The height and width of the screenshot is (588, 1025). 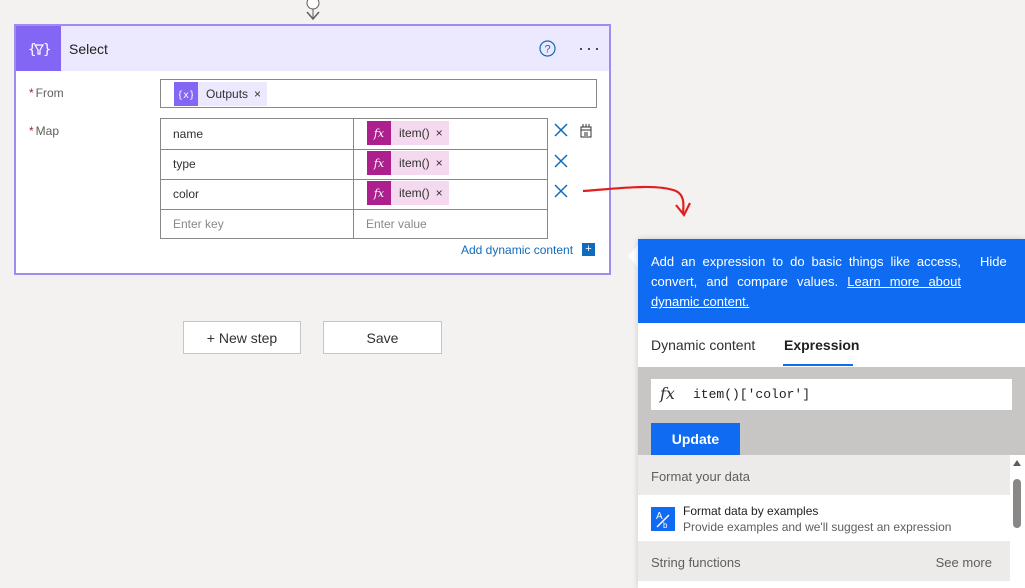 What do you see at coordinates (695, 439) in the screenshot?
I see `update-button: Update` at bounding box center [695, 439].